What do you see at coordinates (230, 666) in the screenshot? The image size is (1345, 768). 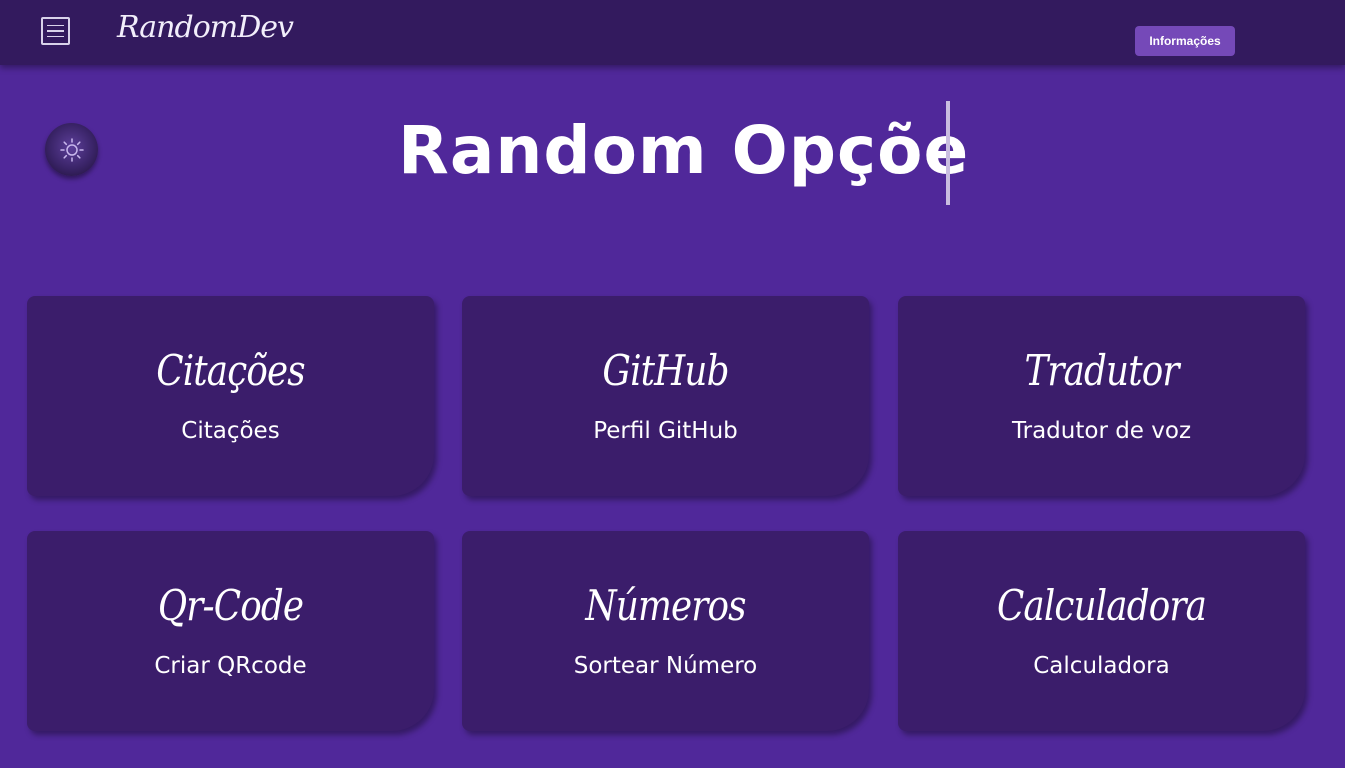 I see `card-label: Criar QRcode` at bounding box center [230, 666].